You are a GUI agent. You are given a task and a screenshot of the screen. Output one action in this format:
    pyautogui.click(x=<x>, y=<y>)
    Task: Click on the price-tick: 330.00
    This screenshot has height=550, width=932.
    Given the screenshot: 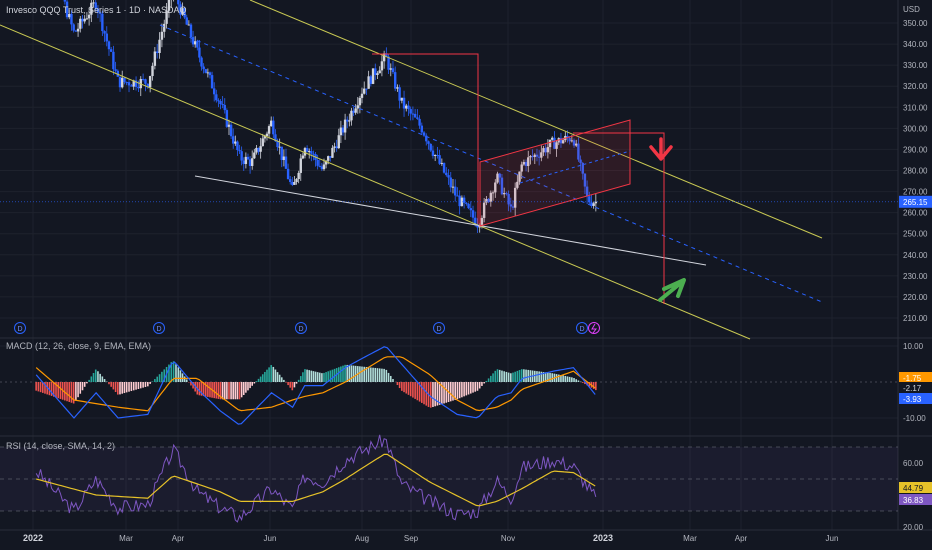 What is the action you would take?
    pyautogui.click(x=915, y=65)
    